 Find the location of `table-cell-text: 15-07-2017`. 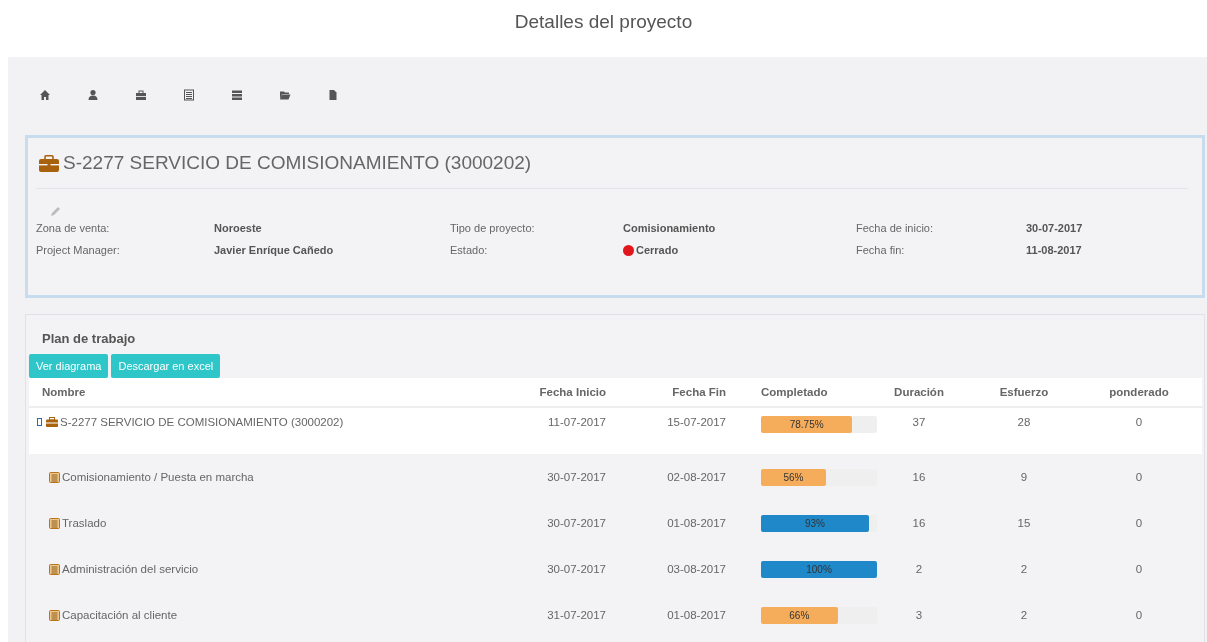

table-cell-text: 15-07-2017 is located at coordinates (696, 422).